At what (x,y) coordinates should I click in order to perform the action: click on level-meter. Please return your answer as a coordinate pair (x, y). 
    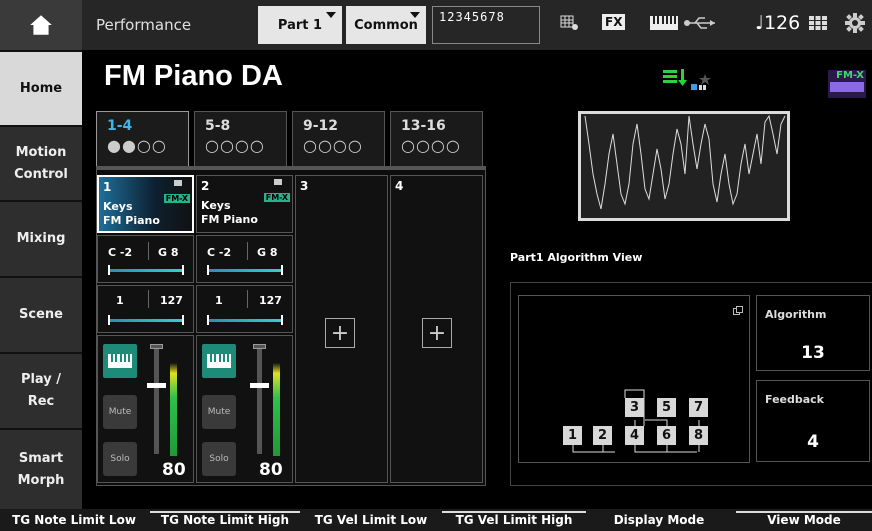
    Looking at the image, I should click on (276, 403).